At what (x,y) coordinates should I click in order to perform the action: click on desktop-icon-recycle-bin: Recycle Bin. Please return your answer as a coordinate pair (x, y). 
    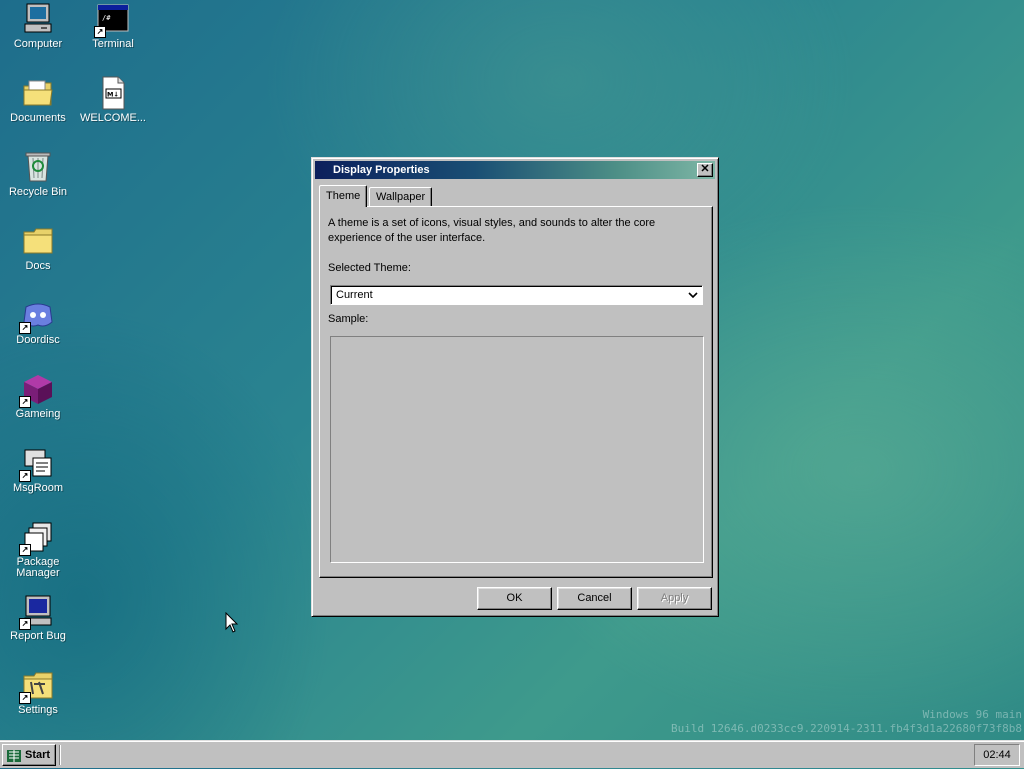
    Looking at the image, I should click on (38, 174).